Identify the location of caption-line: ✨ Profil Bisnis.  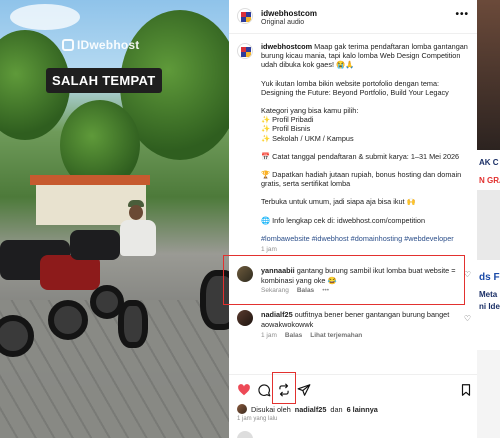
(286, 129).